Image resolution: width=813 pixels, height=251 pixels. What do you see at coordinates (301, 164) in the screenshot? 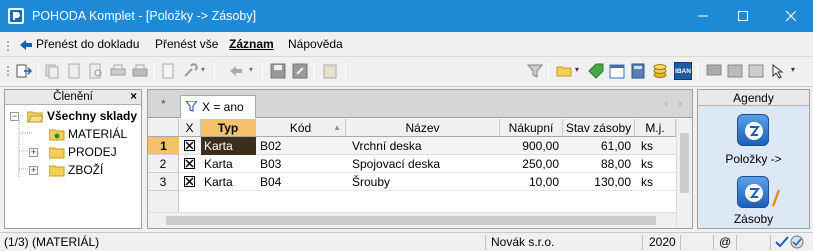
I see `cell-kod: B03` at bounding box center [301, 164].